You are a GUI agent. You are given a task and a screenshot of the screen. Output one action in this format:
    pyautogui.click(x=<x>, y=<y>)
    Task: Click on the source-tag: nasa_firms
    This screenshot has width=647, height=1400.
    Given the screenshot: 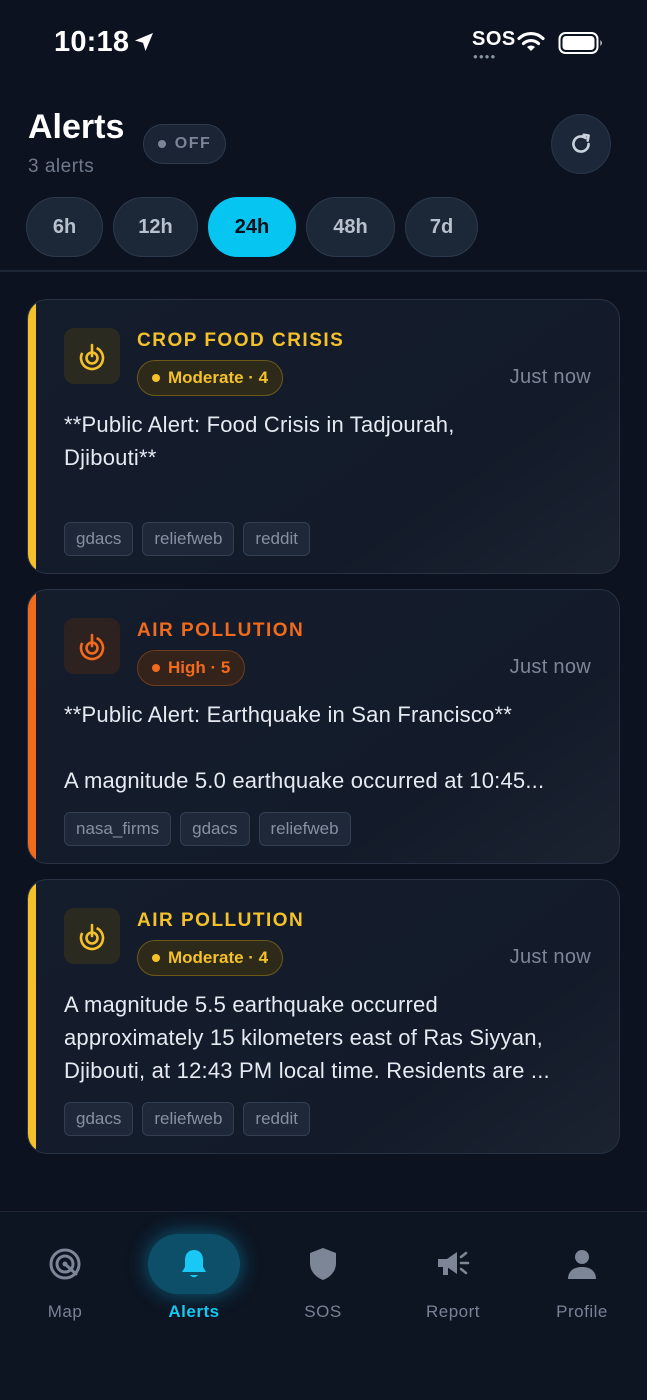 What is the action you would take?
    pyautogui.click(x=118, y=829)
    